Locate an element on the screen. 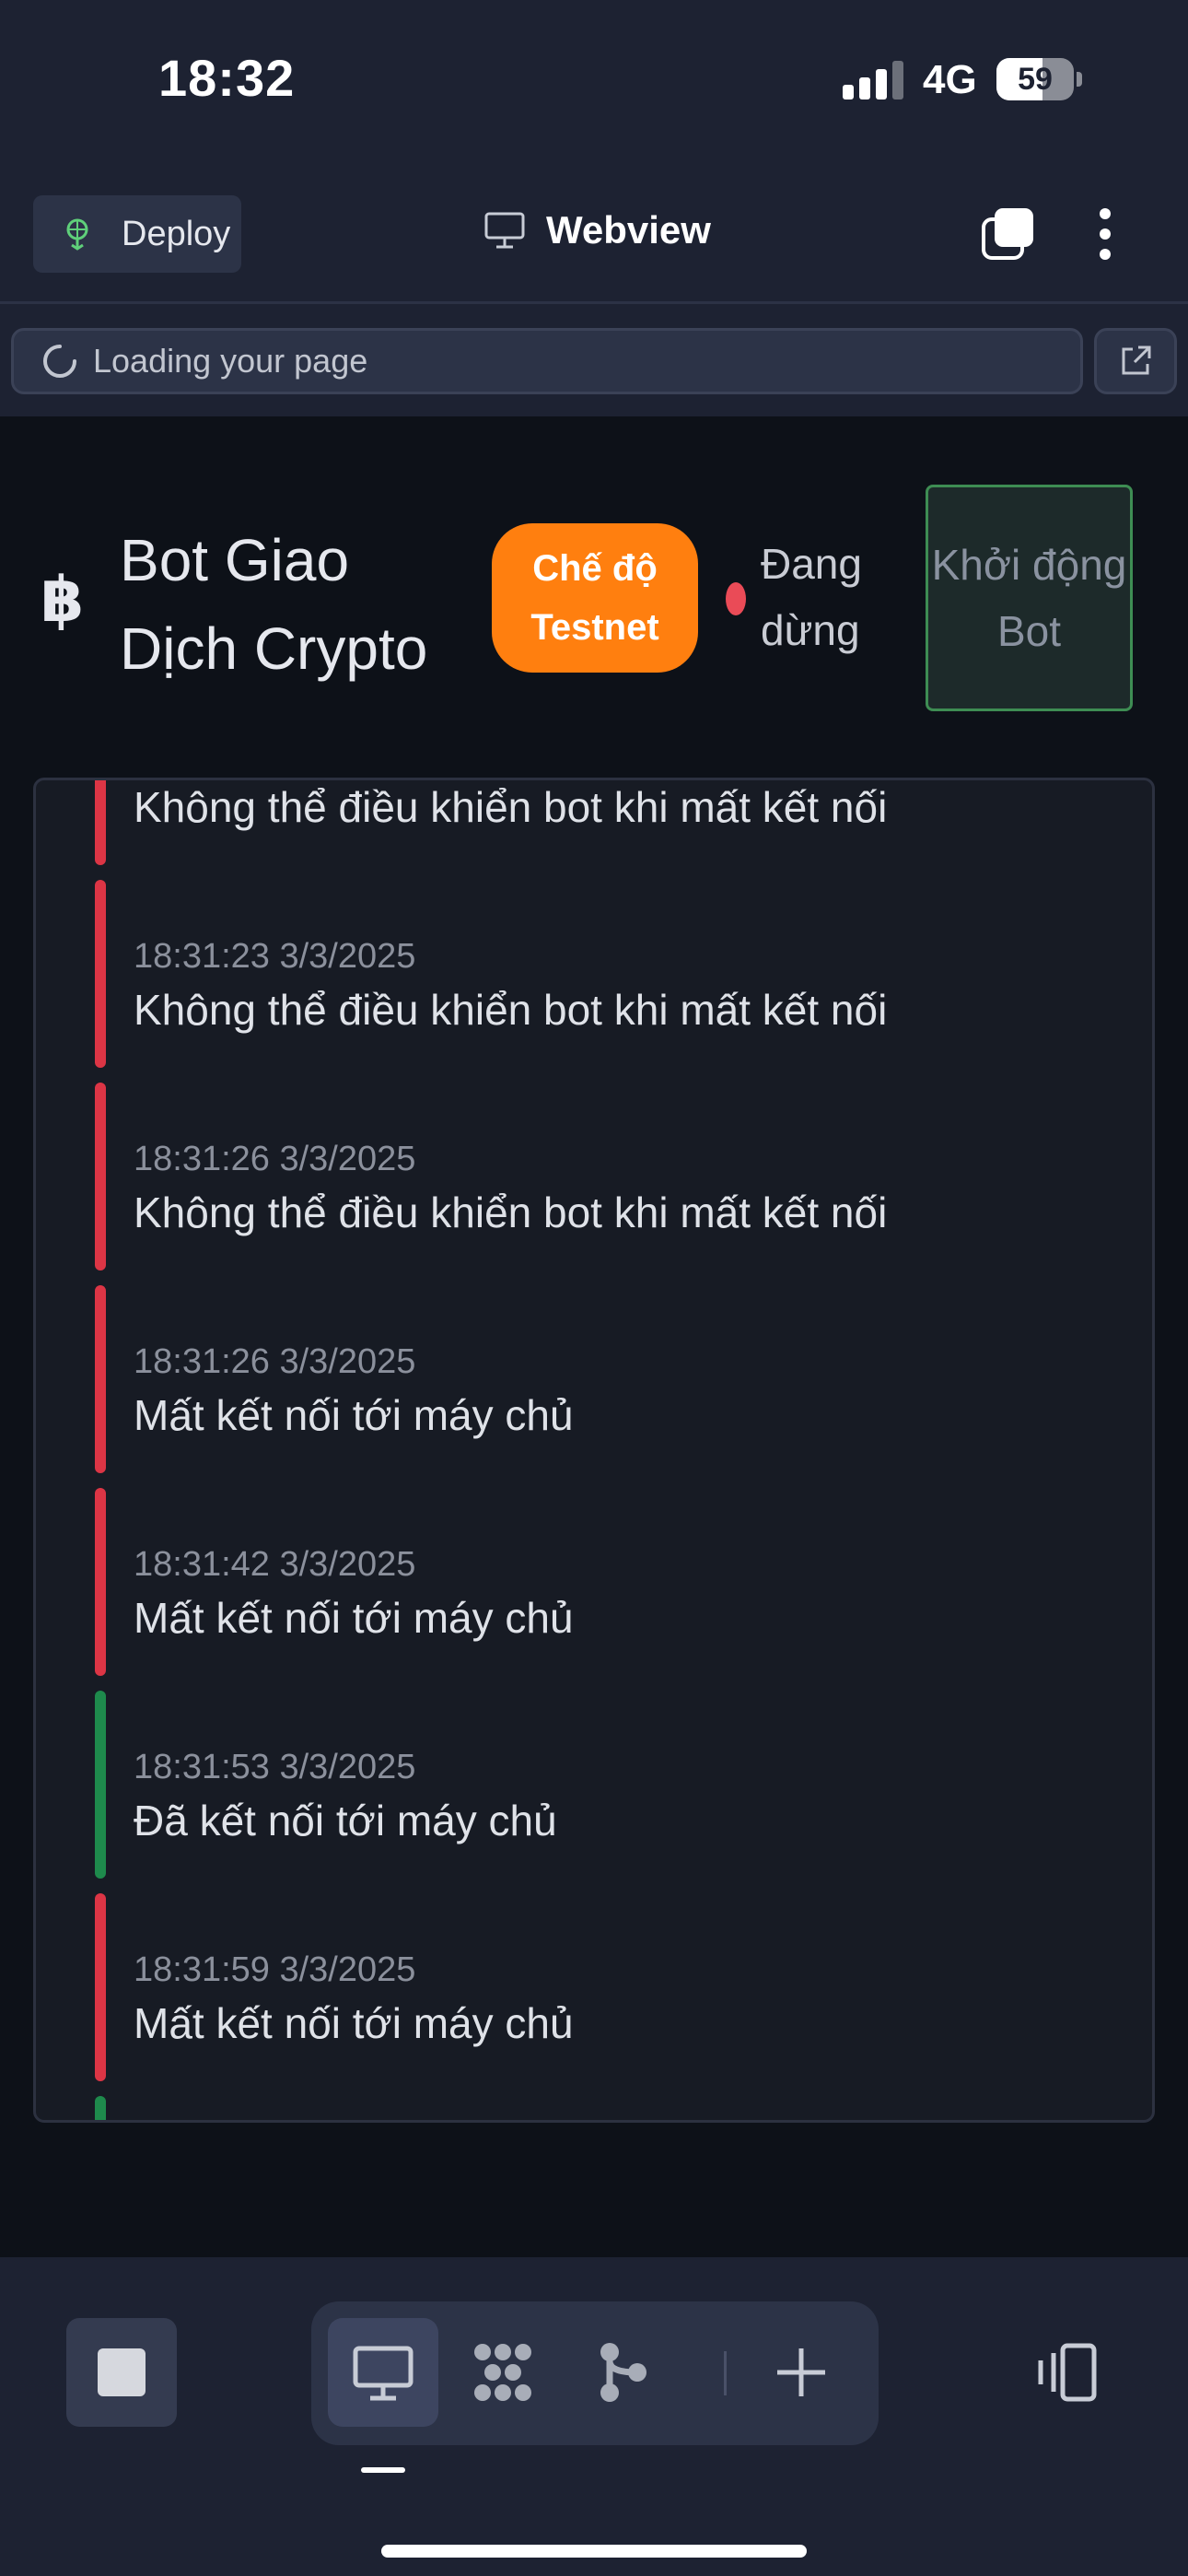 The image size is (1188, 2576). packages-icon is located at coordinates (502, 2372).